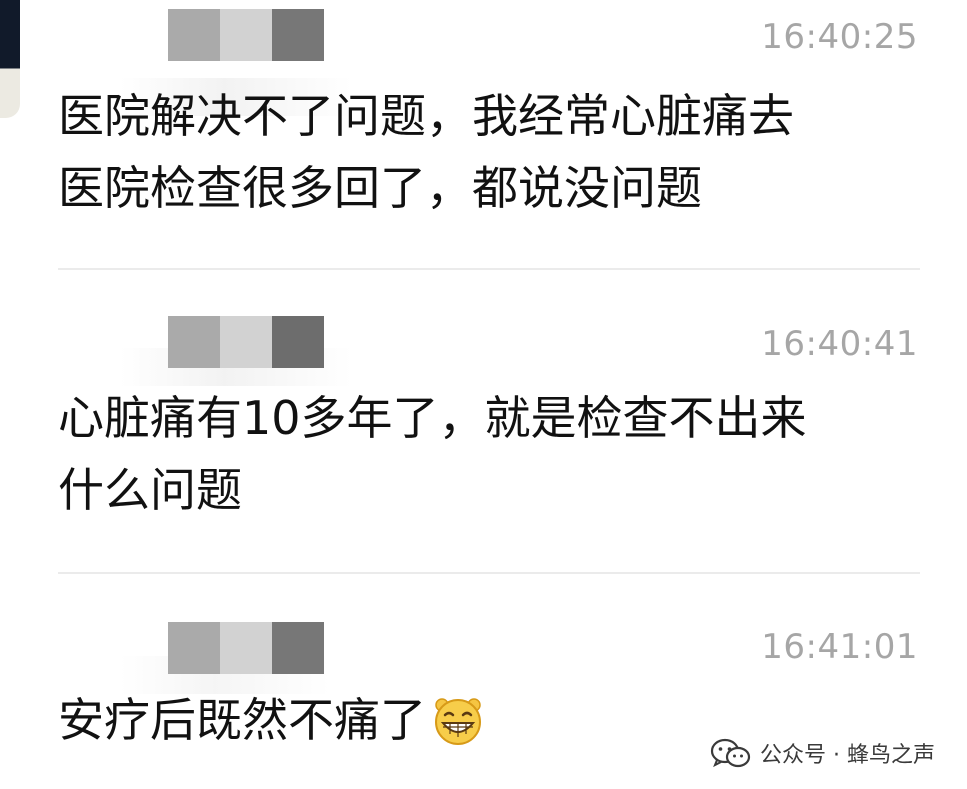  What do you see at coordinates (10, 59) in the screenshot?
I see `left-edge-fragment` at bounding box center [10, 59].